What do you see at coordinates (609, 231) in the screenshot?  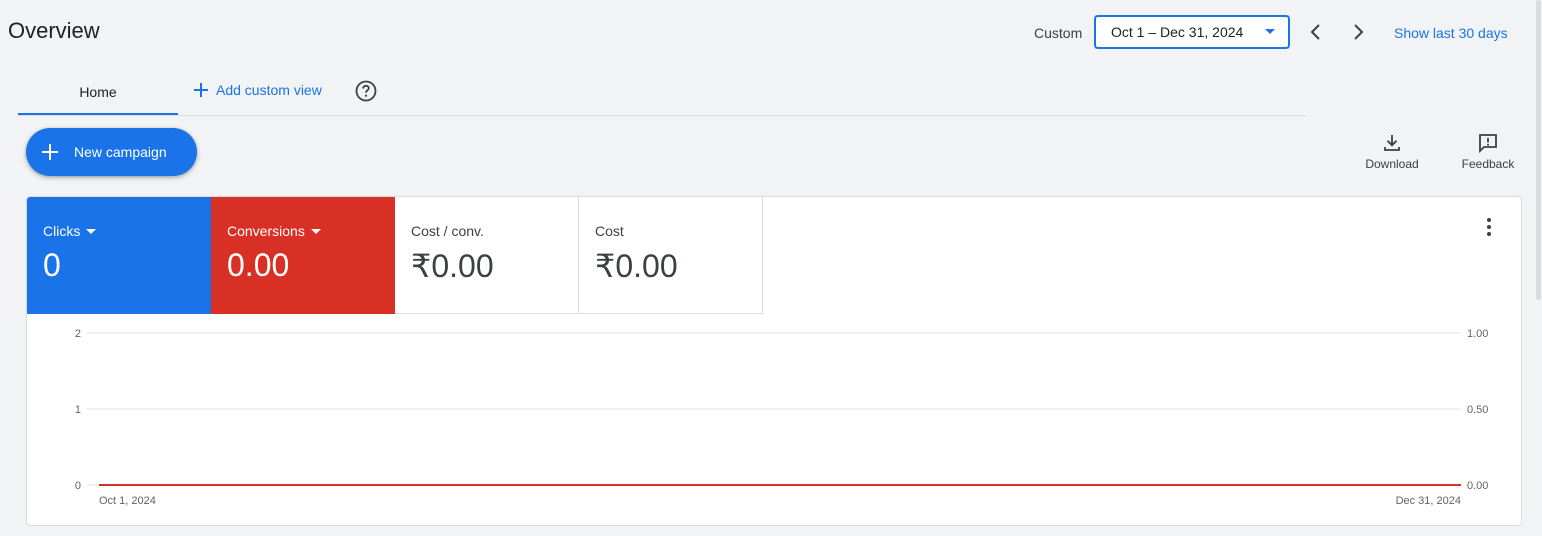 I see `metric-cost-label: Cost` at bounding box center [609, 231].